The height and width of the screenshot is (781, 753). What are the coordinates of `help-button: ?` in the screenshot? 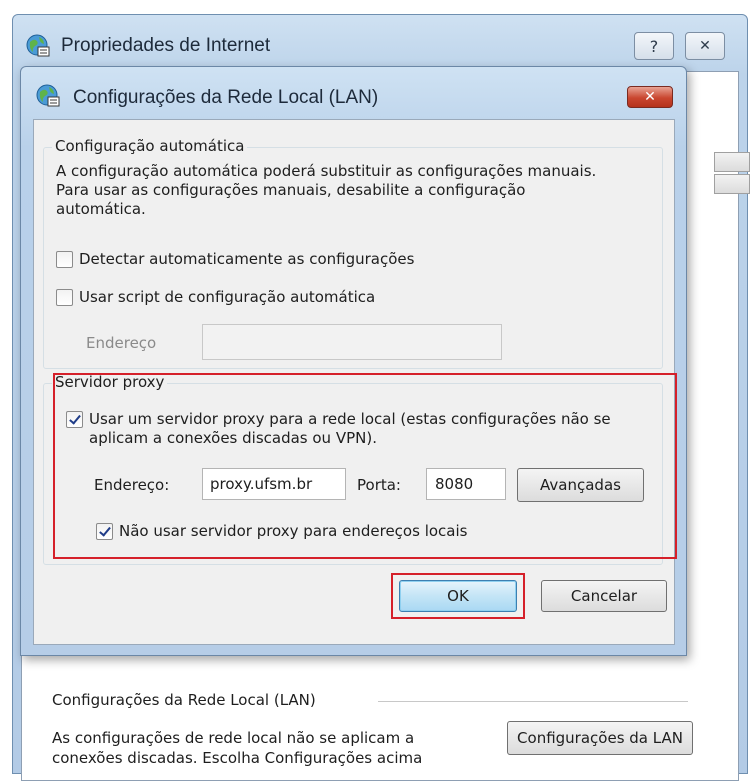 It's located at (654, 46).